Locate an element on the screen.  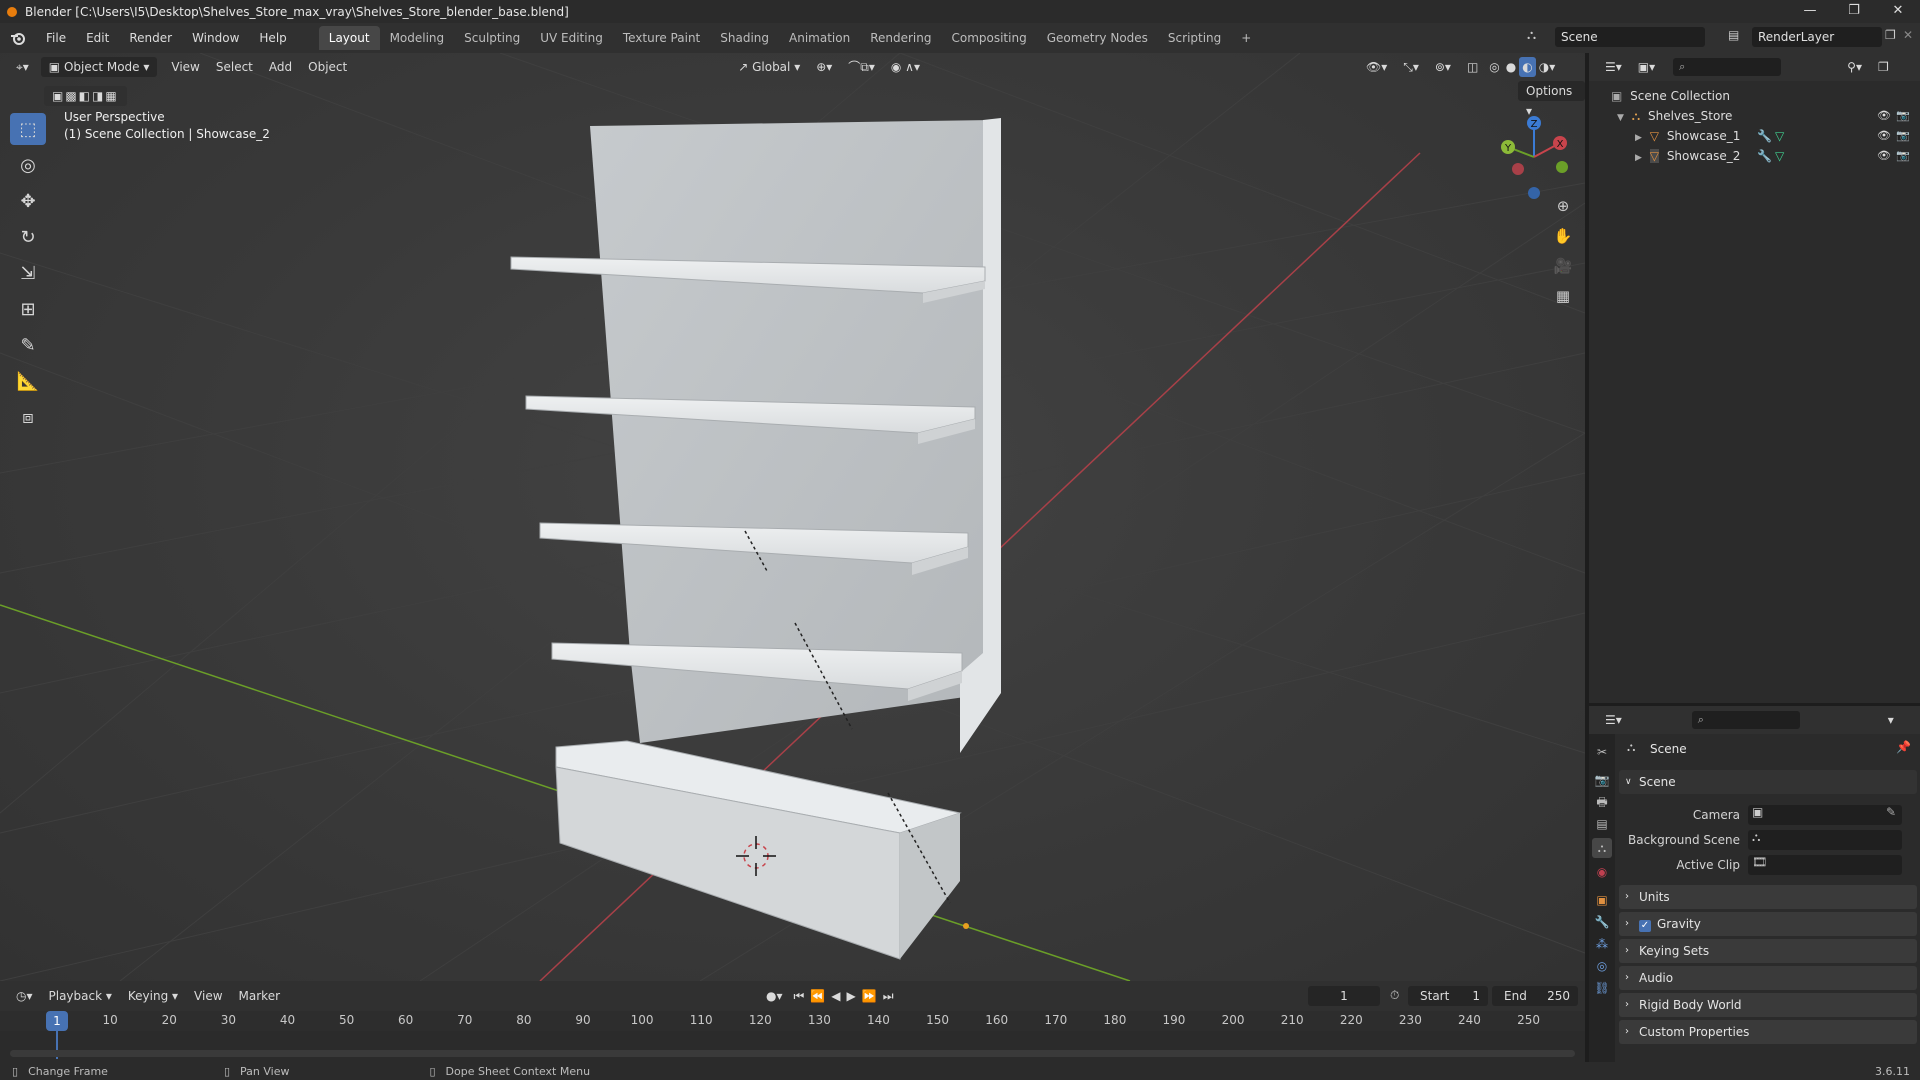
tab-rendering: Rendering is located at coordinates (900, 38).